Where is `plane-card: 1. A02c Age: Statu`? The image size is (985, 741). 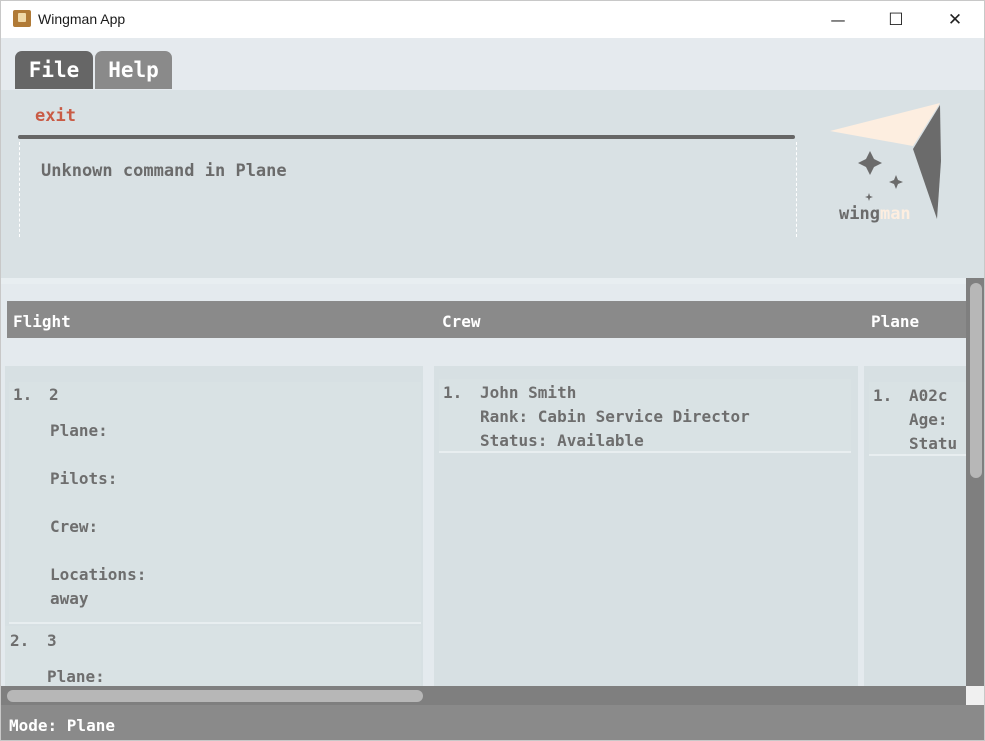
plane-card: 1. A02c Age: Statu is located at coordinates (917, 419).